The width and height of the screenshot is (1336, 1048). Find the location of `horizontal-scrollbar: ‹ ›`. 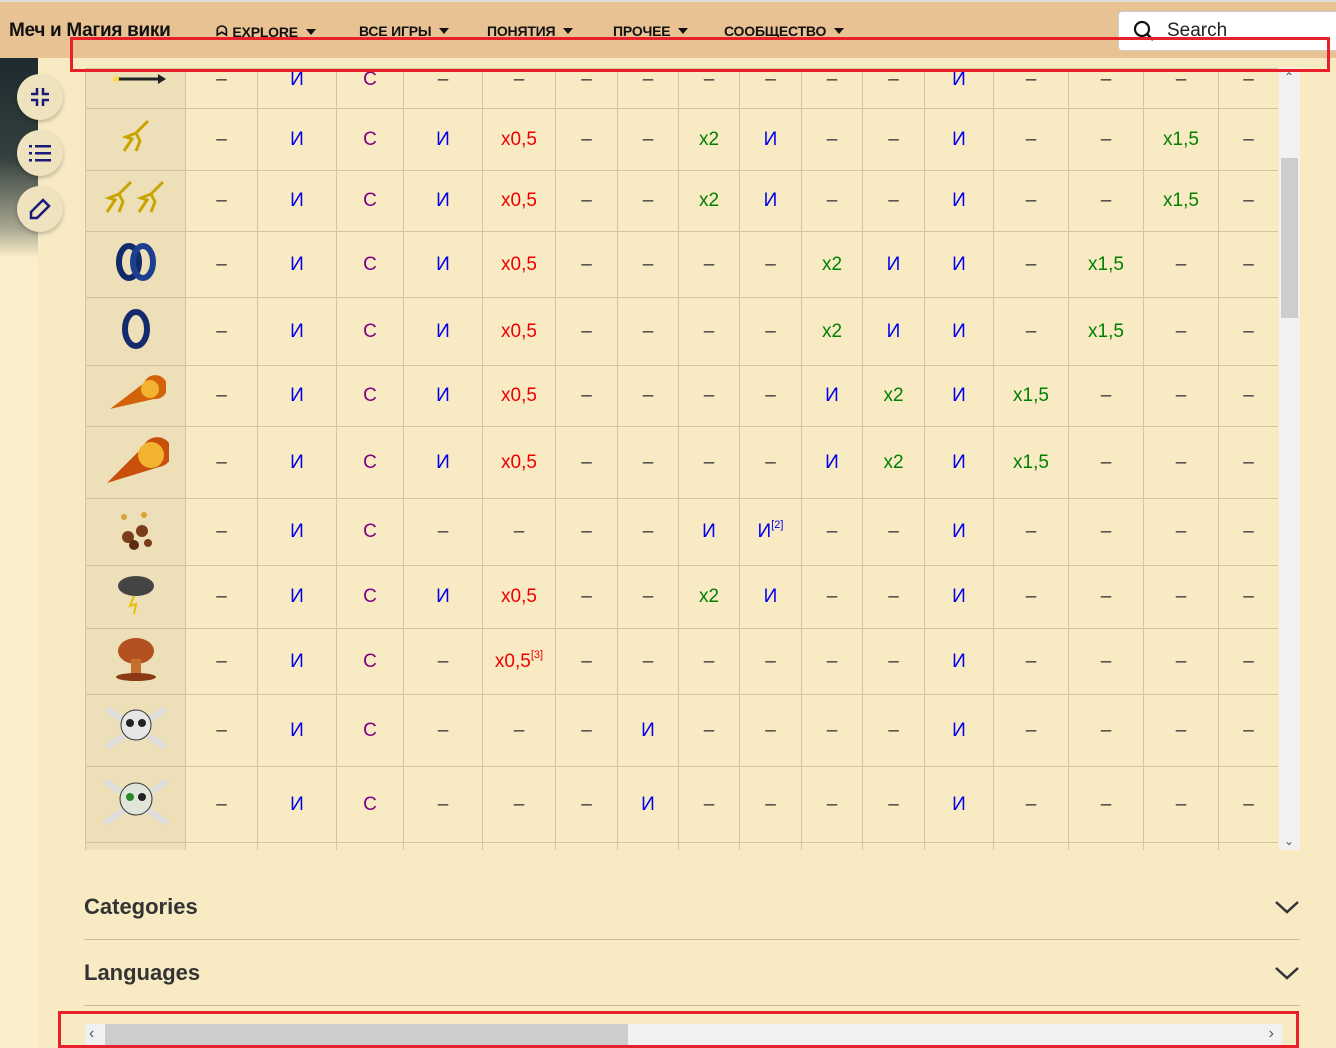

horizontal-scrollbar: ‹ › is located at coordinates (683, 1035).